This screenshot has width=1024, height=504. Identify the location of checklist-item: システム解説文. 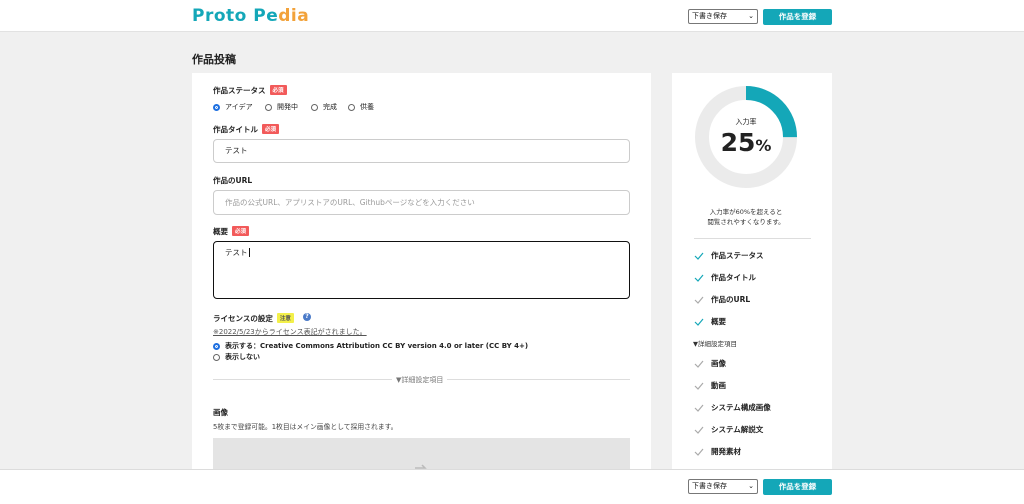
(728, 429).